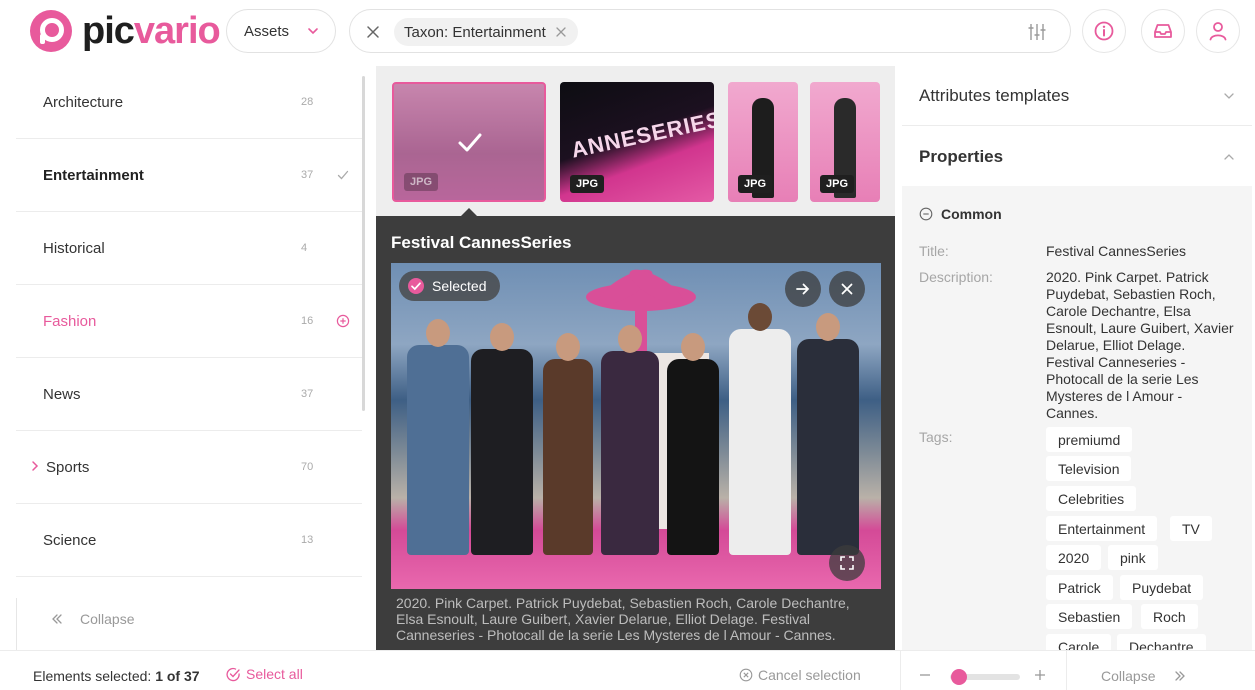  Describe the element at coordinates (267, 31) in the screenshot. I see `assets-dropdown-label: Assets` at that location.